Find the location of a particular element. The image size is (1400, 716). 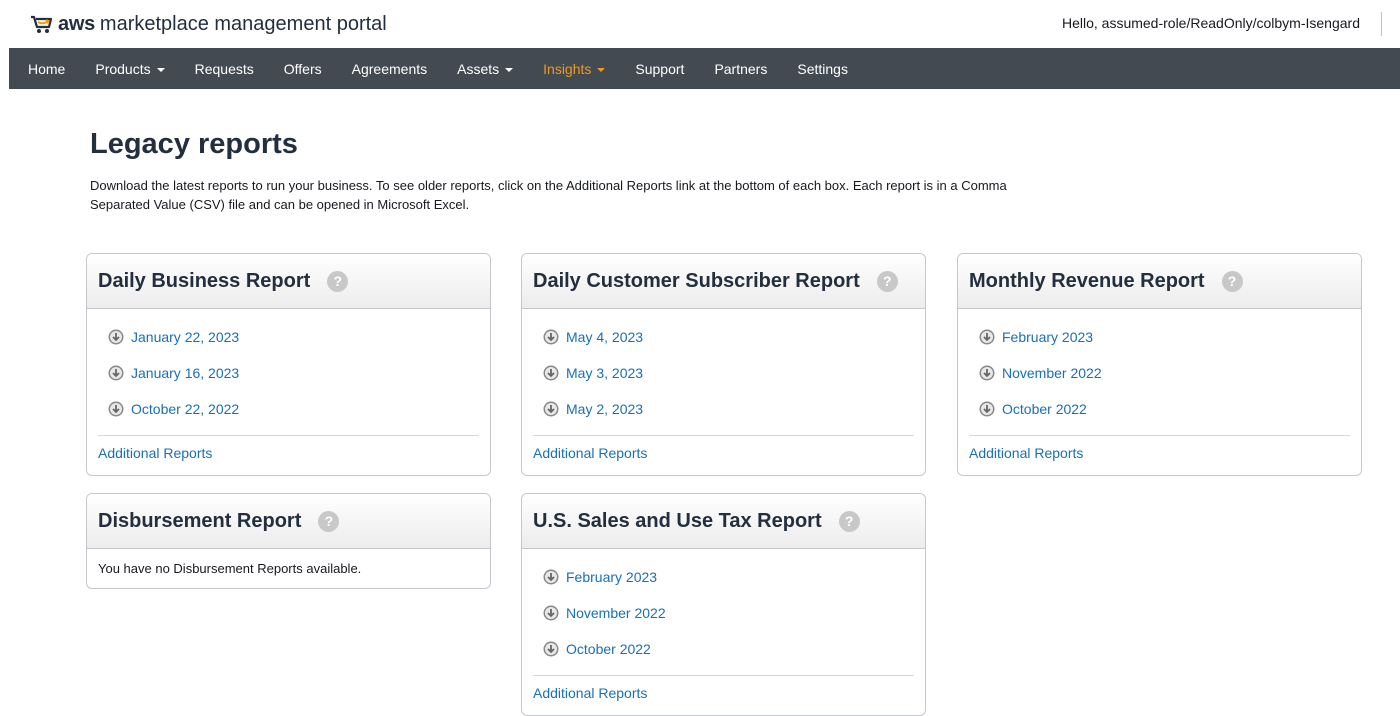

nav-requests: Requests is located at coordinates (224, 69).